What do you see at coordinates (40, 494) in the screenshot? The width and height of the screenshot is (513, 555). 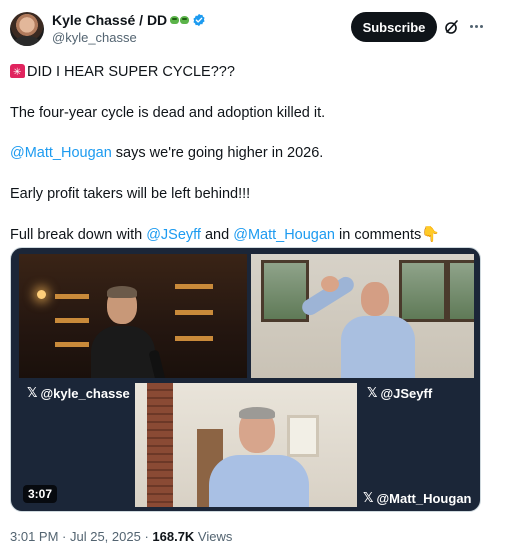 I see `video-duration-badge: 3:07` at bounding box center [40, 494].